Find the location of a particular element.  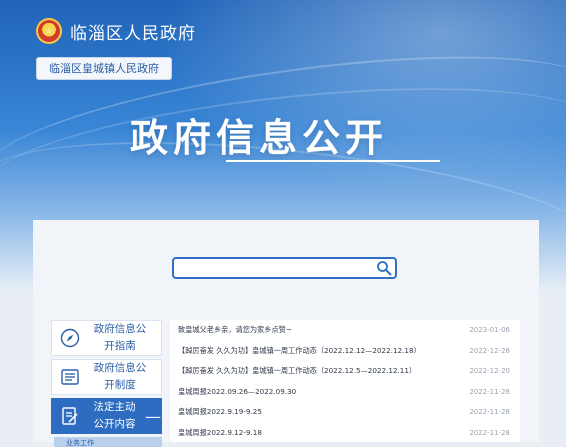

list-item-title: 皇城周报2022.09.26—2022.09.30 is located at coordinates (237, 392).